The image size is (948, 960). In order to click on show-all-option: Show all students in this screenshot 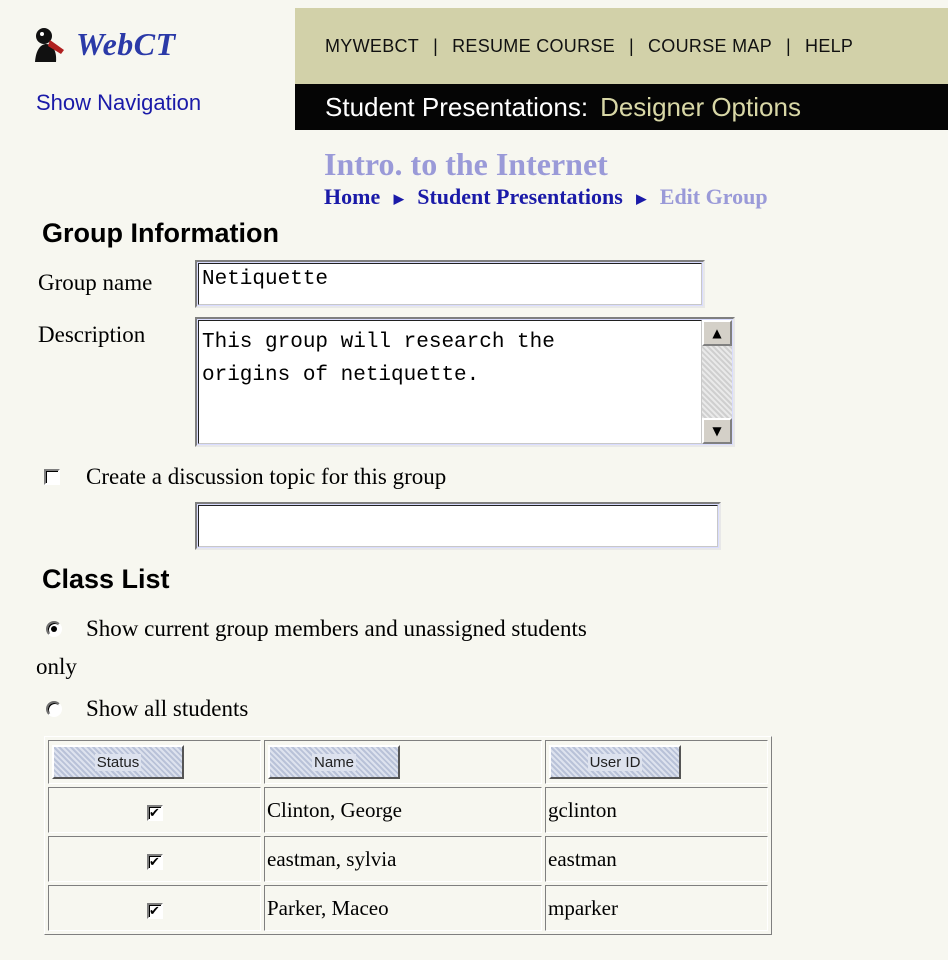, I will do `click(147, 709)`.